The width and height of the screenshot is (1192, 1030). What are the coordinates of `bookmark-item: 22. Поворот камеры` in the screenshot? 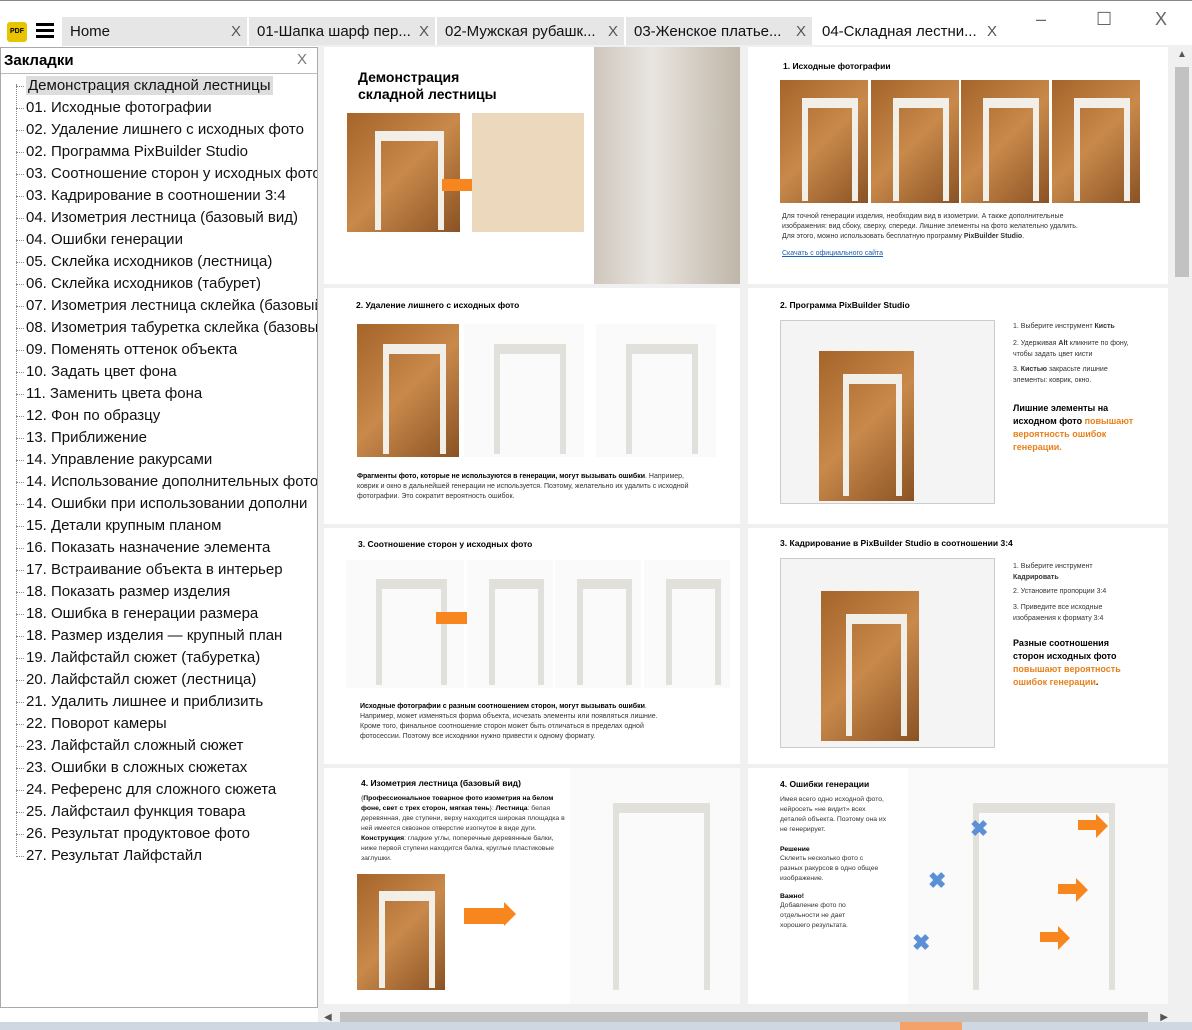 It's located at (159, 724).